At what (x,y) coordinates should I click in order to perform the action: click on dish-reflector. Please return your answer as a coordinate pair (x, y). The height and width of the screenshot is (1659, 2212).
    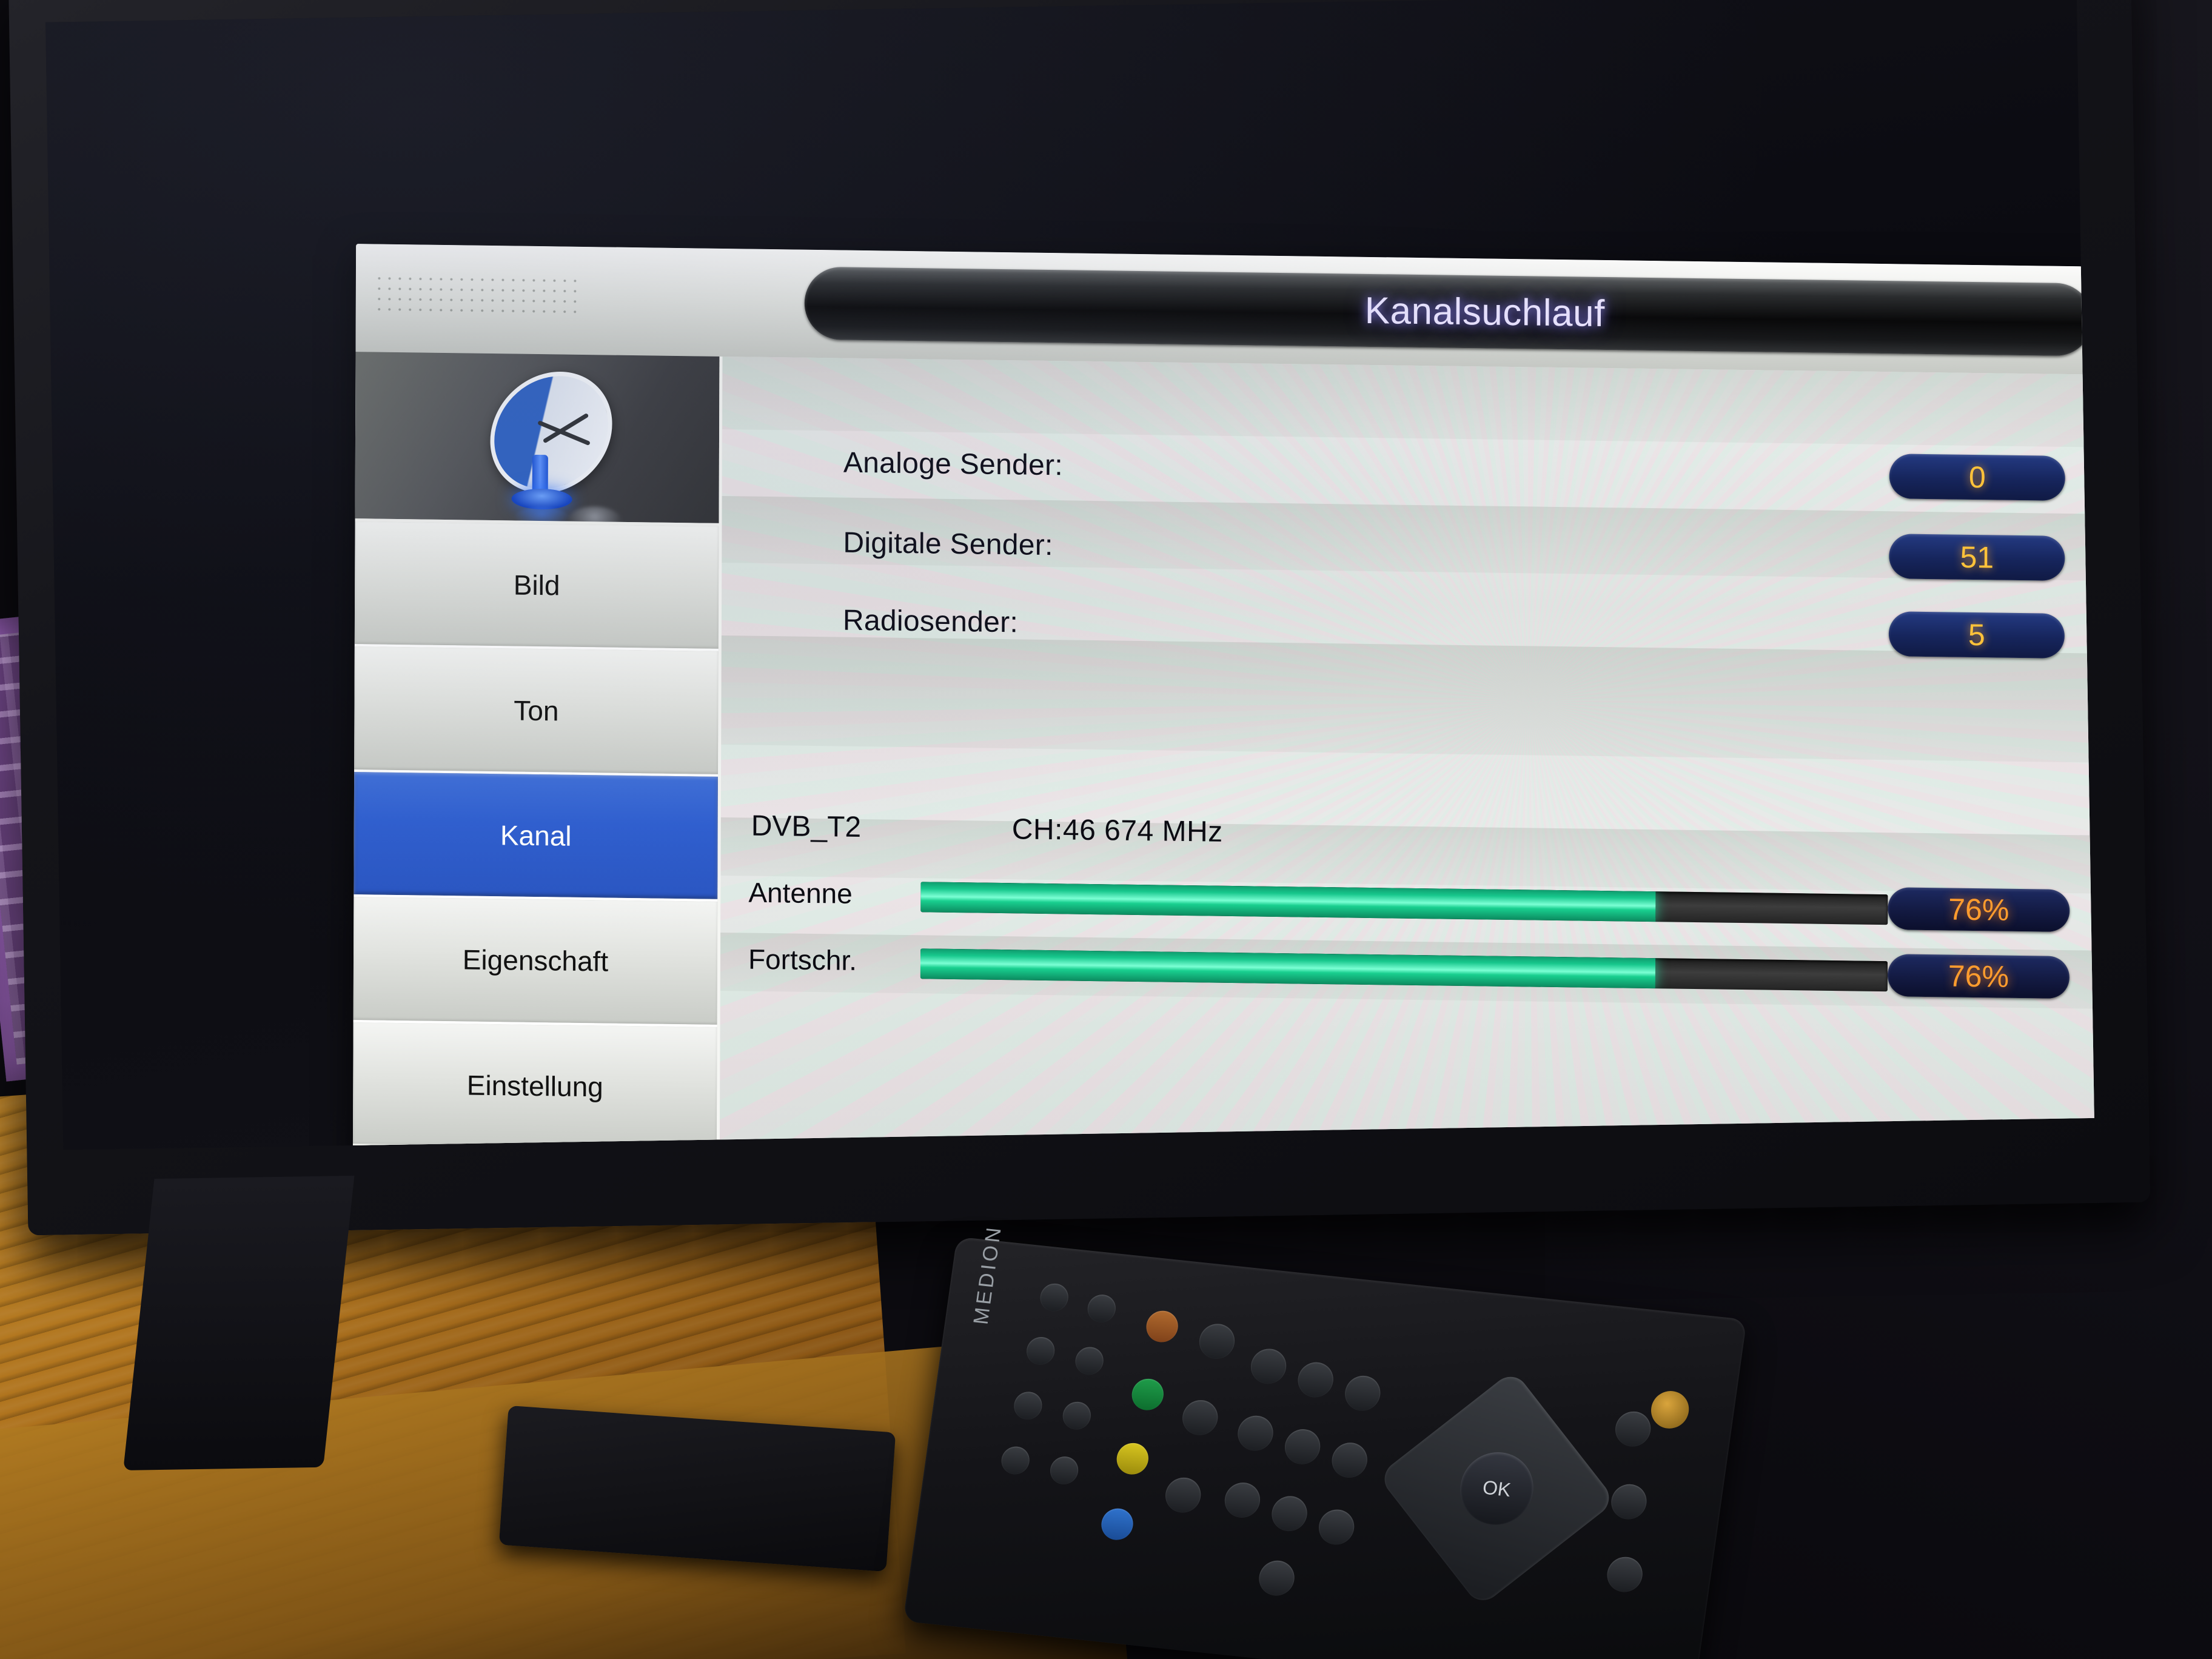
    Looking at the image, I should click on (551, 432).